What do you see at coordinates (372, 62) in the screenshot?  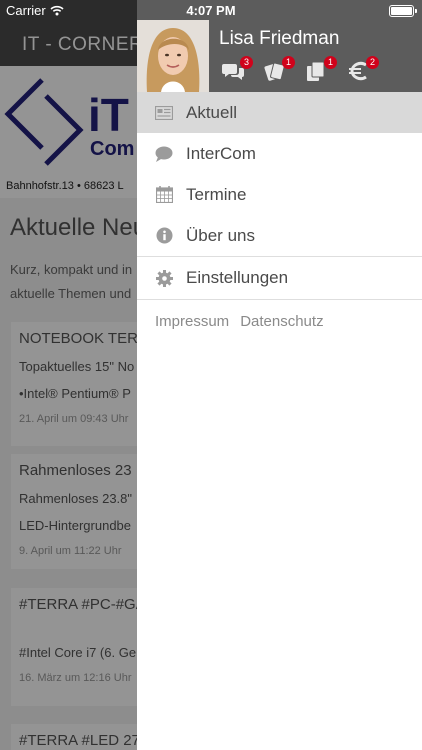 I see `badge-count: 2` at bounding box center [372, 62].